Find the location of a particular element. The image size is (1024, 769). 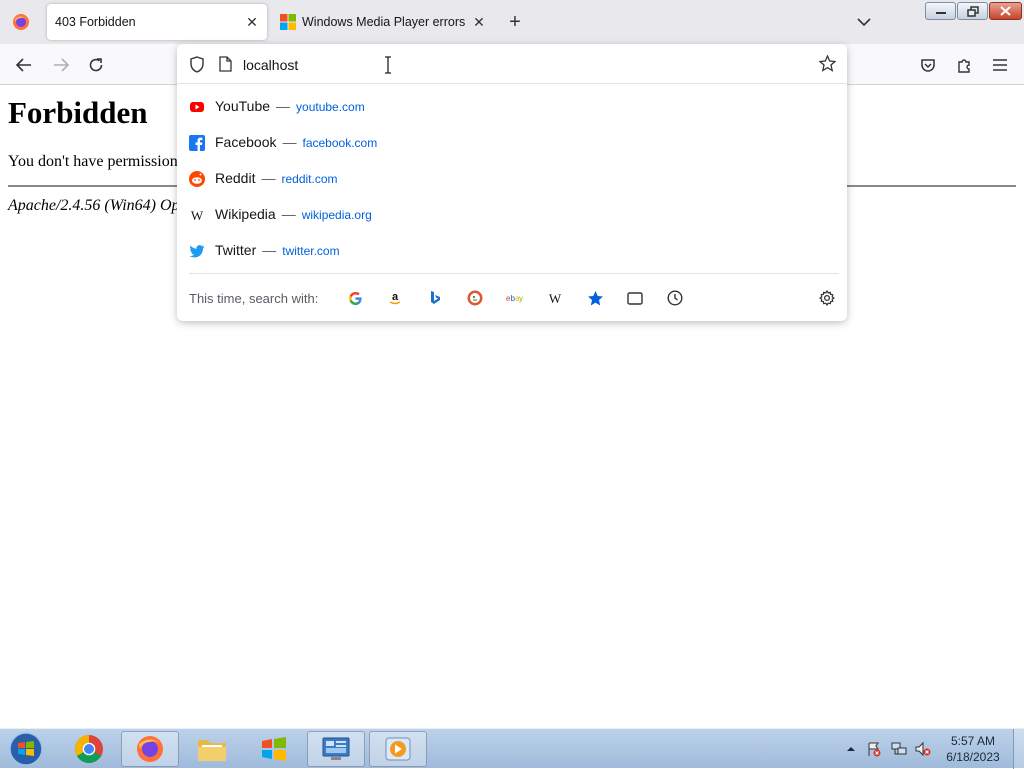

restore-icon is located at coordinates (972, 11).